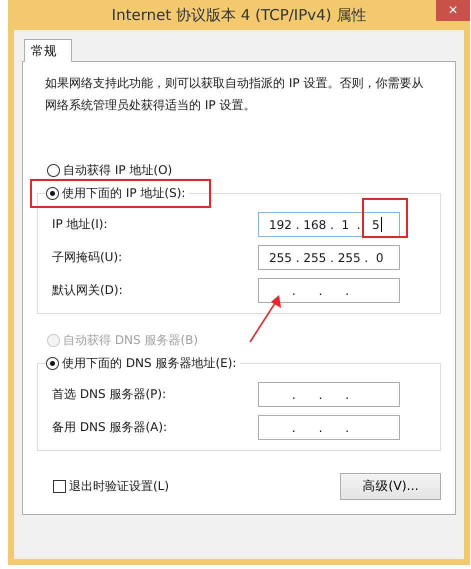 The height and width of the screenshot is (569, 471). I want to click on ip-address-field: 255 . 255 . 255 . 0, so click(329, 257).